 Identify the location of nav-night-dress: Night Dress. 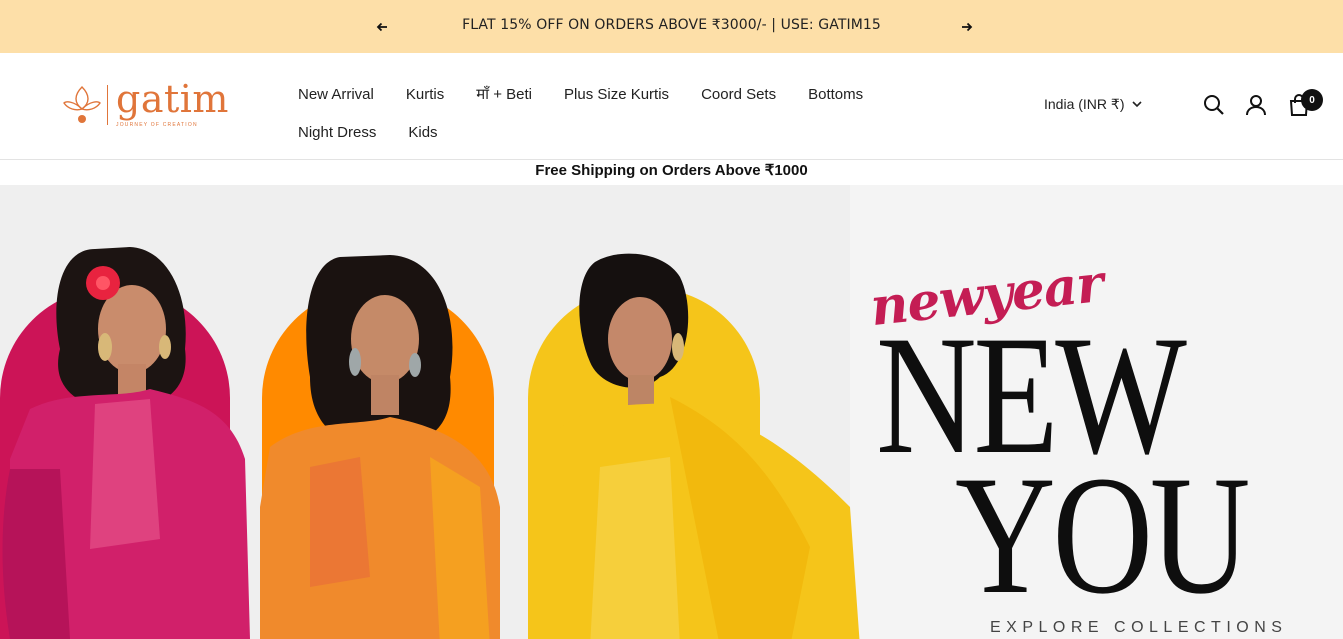
(337, 132).